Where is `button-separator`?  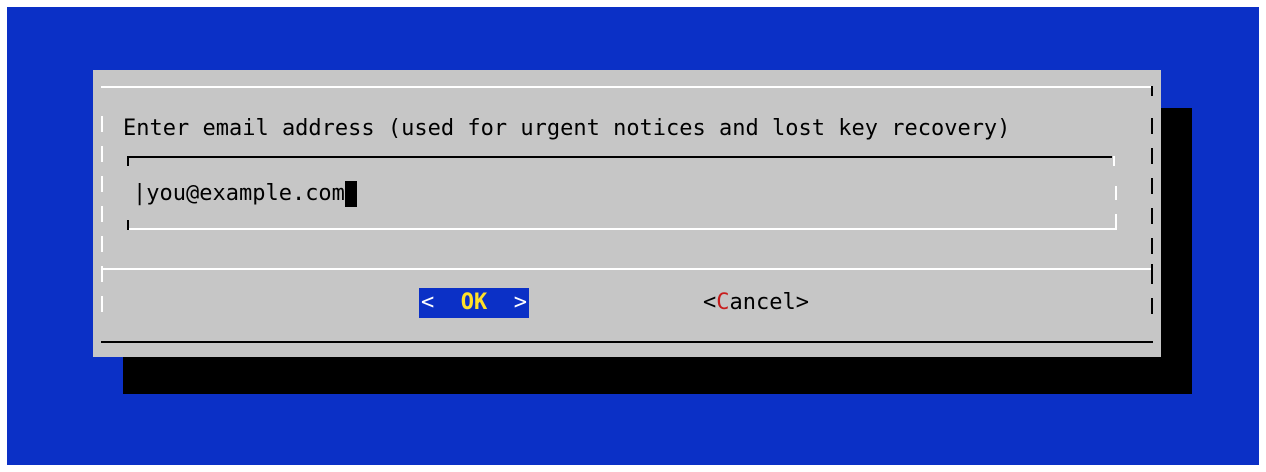 button-separator is located at coordinates (627, 269).